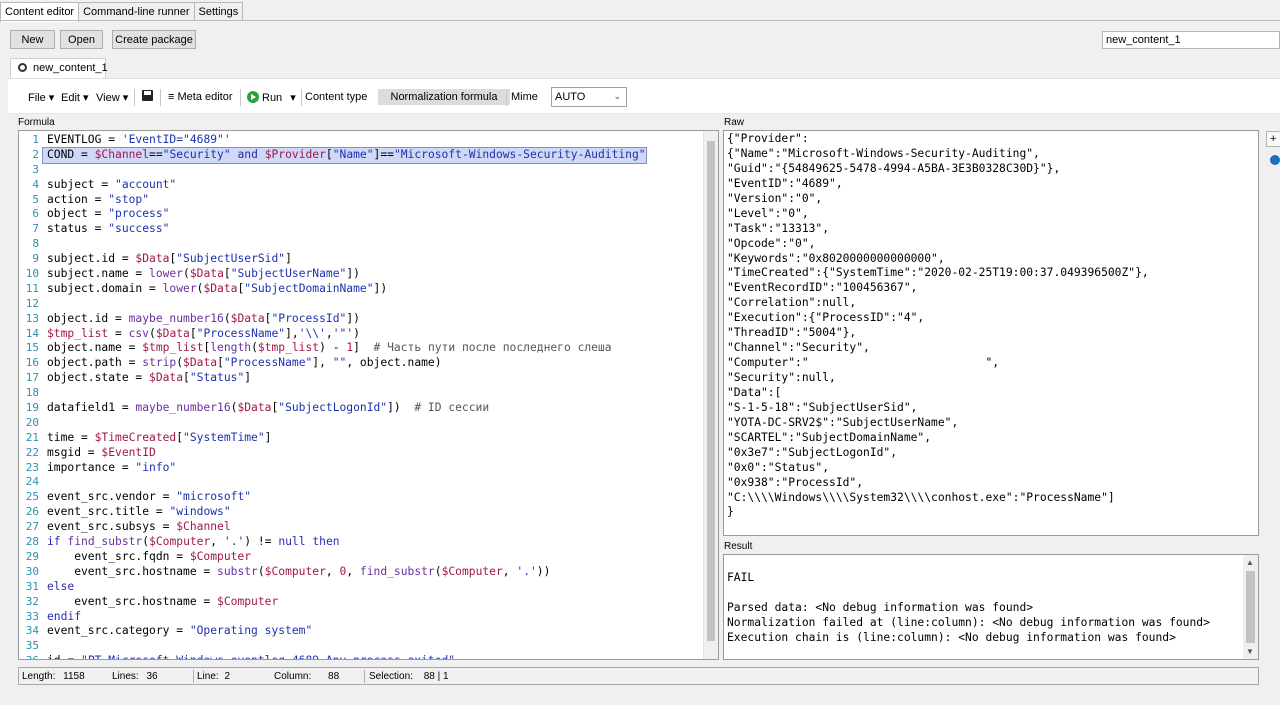 The image size is (1280, 705). Describe the element at coordinates (112, 97) in the screenshot. I see `view-menu: View ▾` at that location.